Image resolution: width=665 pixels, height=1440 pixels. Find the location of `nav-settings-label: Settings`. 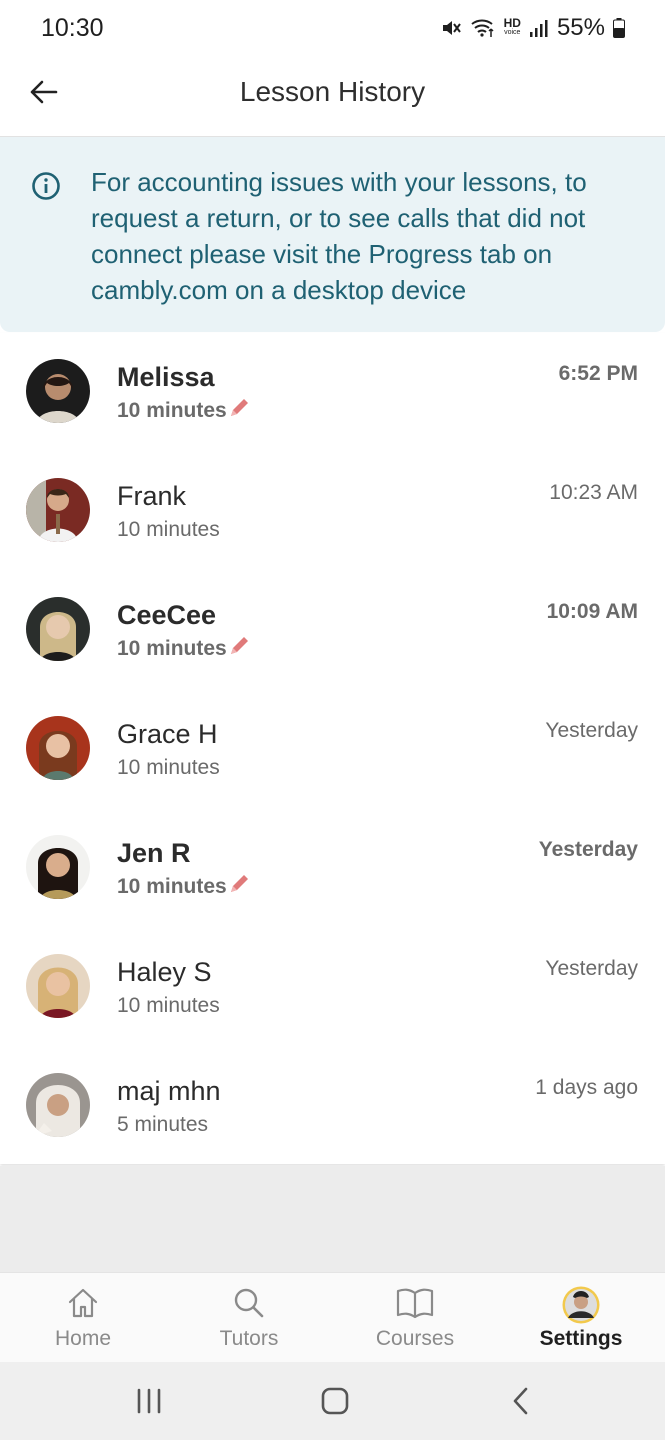

nav-settings-label: Settings is located at coordinates (581, 1338).